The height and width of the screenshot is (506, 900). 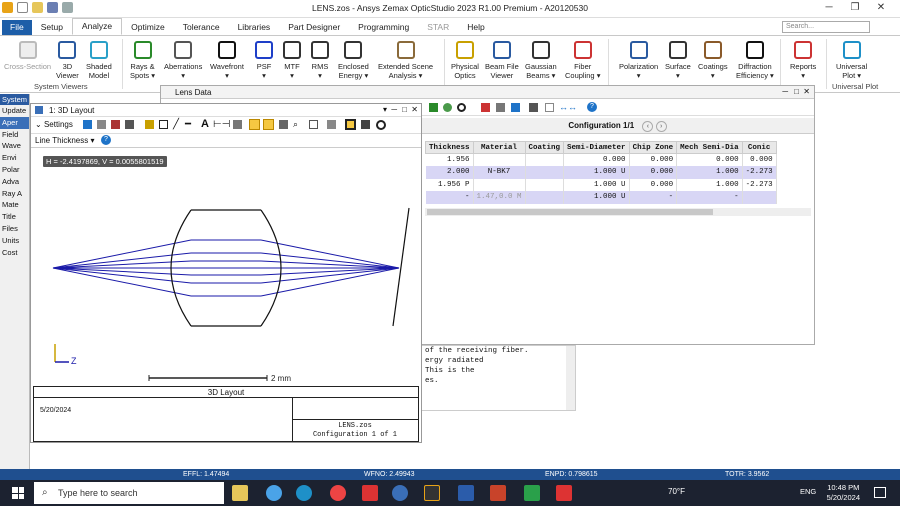 What do you see at coordinates (87, 124) in the screenshot?
I see `refresh-icon` at bounding box center [87, 124].